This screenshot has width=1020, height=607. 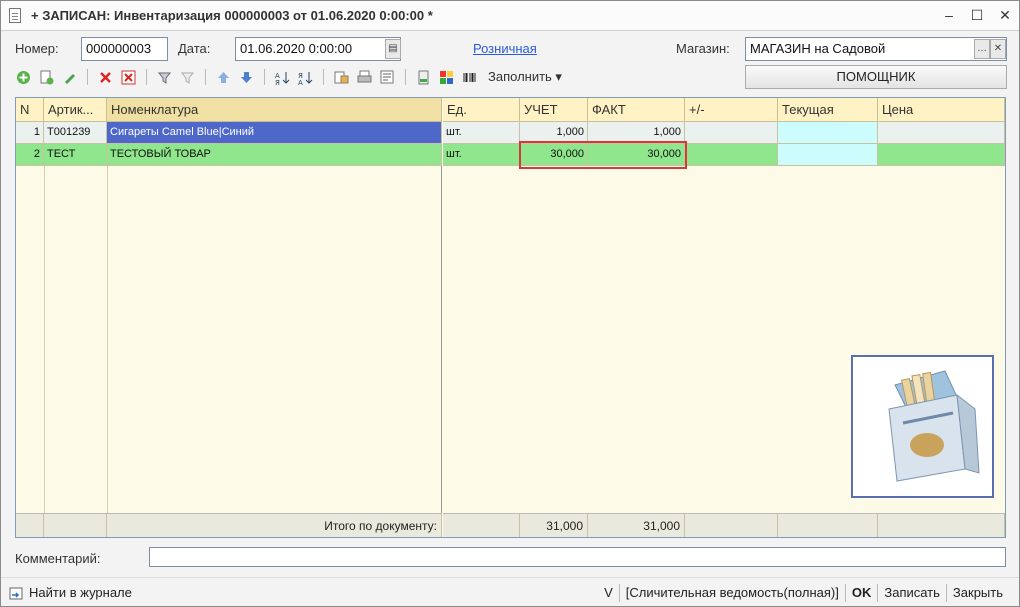 What do you see at coordinates (636, 525) in the screenshot?
I see `footer-fakt-total: 31,000` at bounding box center [636, 525].